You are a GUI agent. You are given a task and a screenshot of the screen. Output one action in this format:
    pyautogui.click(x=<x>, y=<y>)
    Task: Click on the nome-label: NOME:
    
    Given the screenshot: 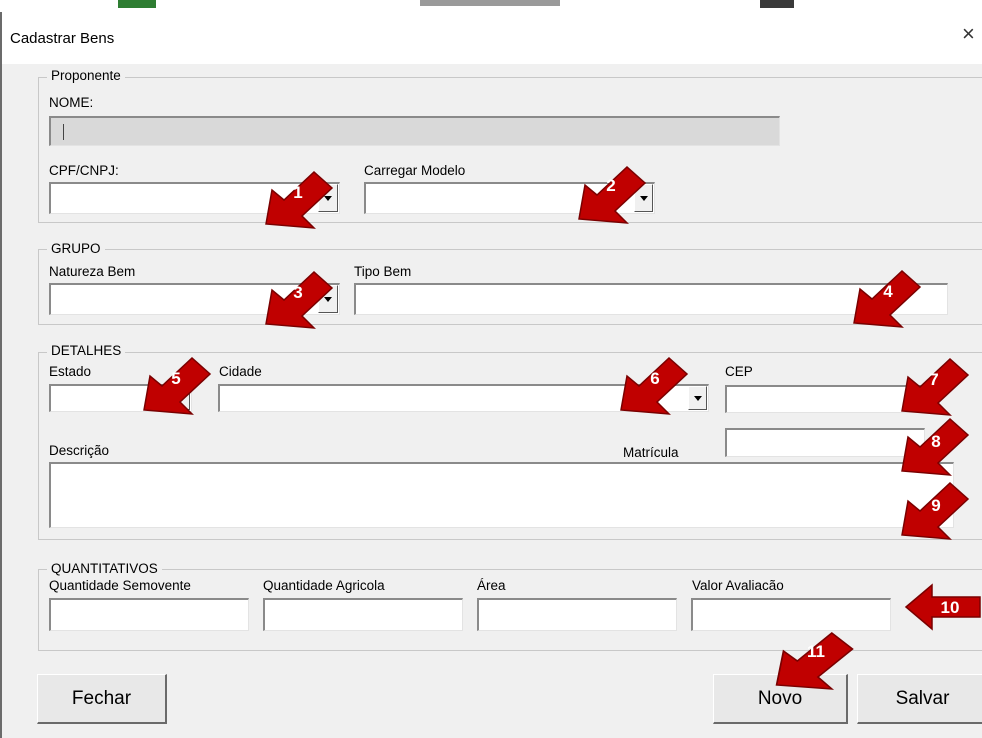 What is the action you would take?
    pyautogui.click(x=71, y=102)
    